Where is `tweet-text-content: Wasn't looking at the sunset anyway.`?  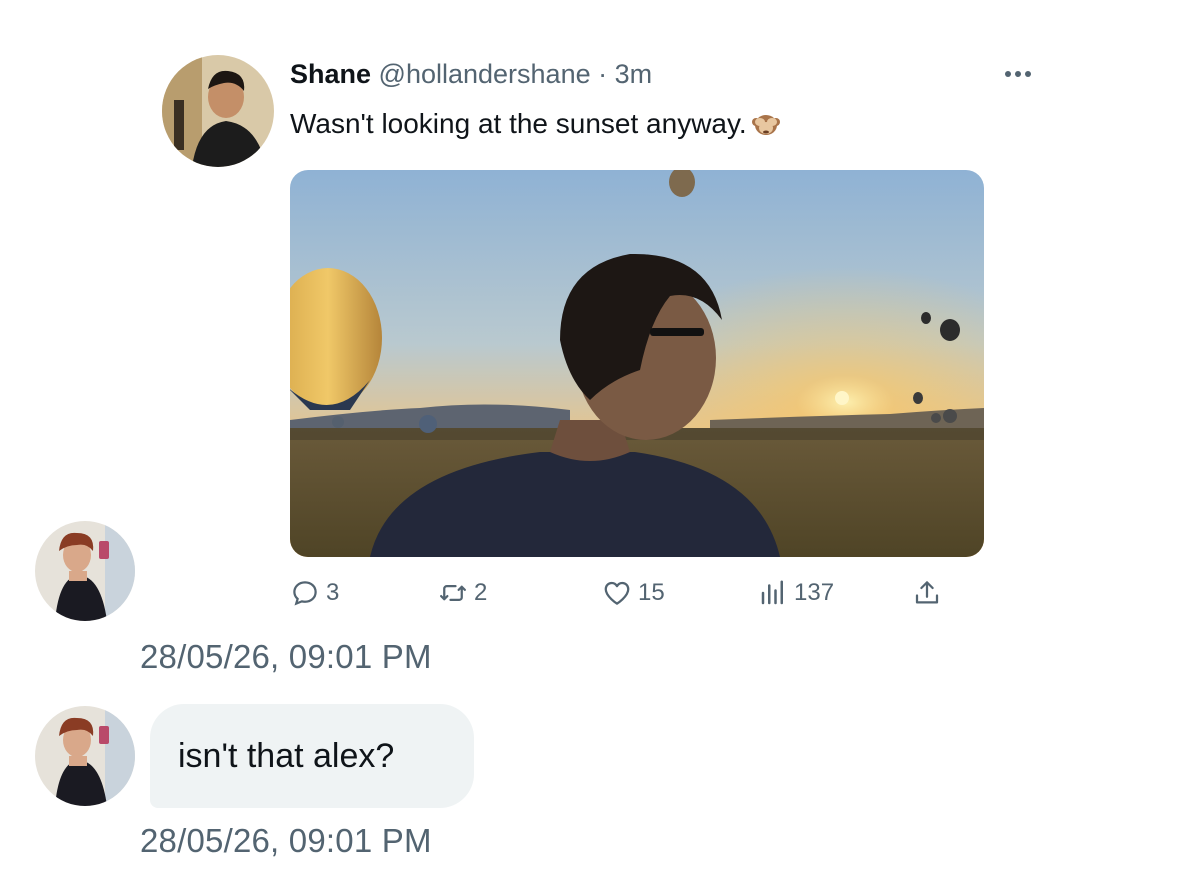 tweet-text-content: Wasn't looking at the sunset anyway. is located at coordinates (518, 123).